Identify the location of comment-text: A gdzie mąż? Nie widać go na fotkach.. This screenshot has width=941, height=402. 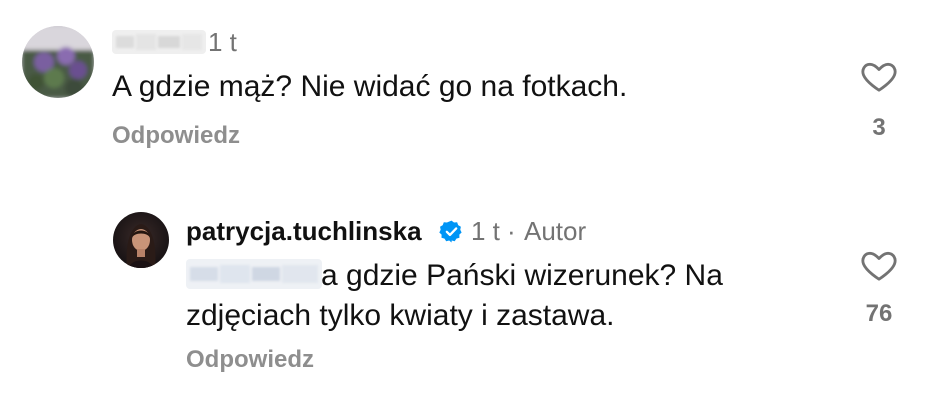
(370, 86).